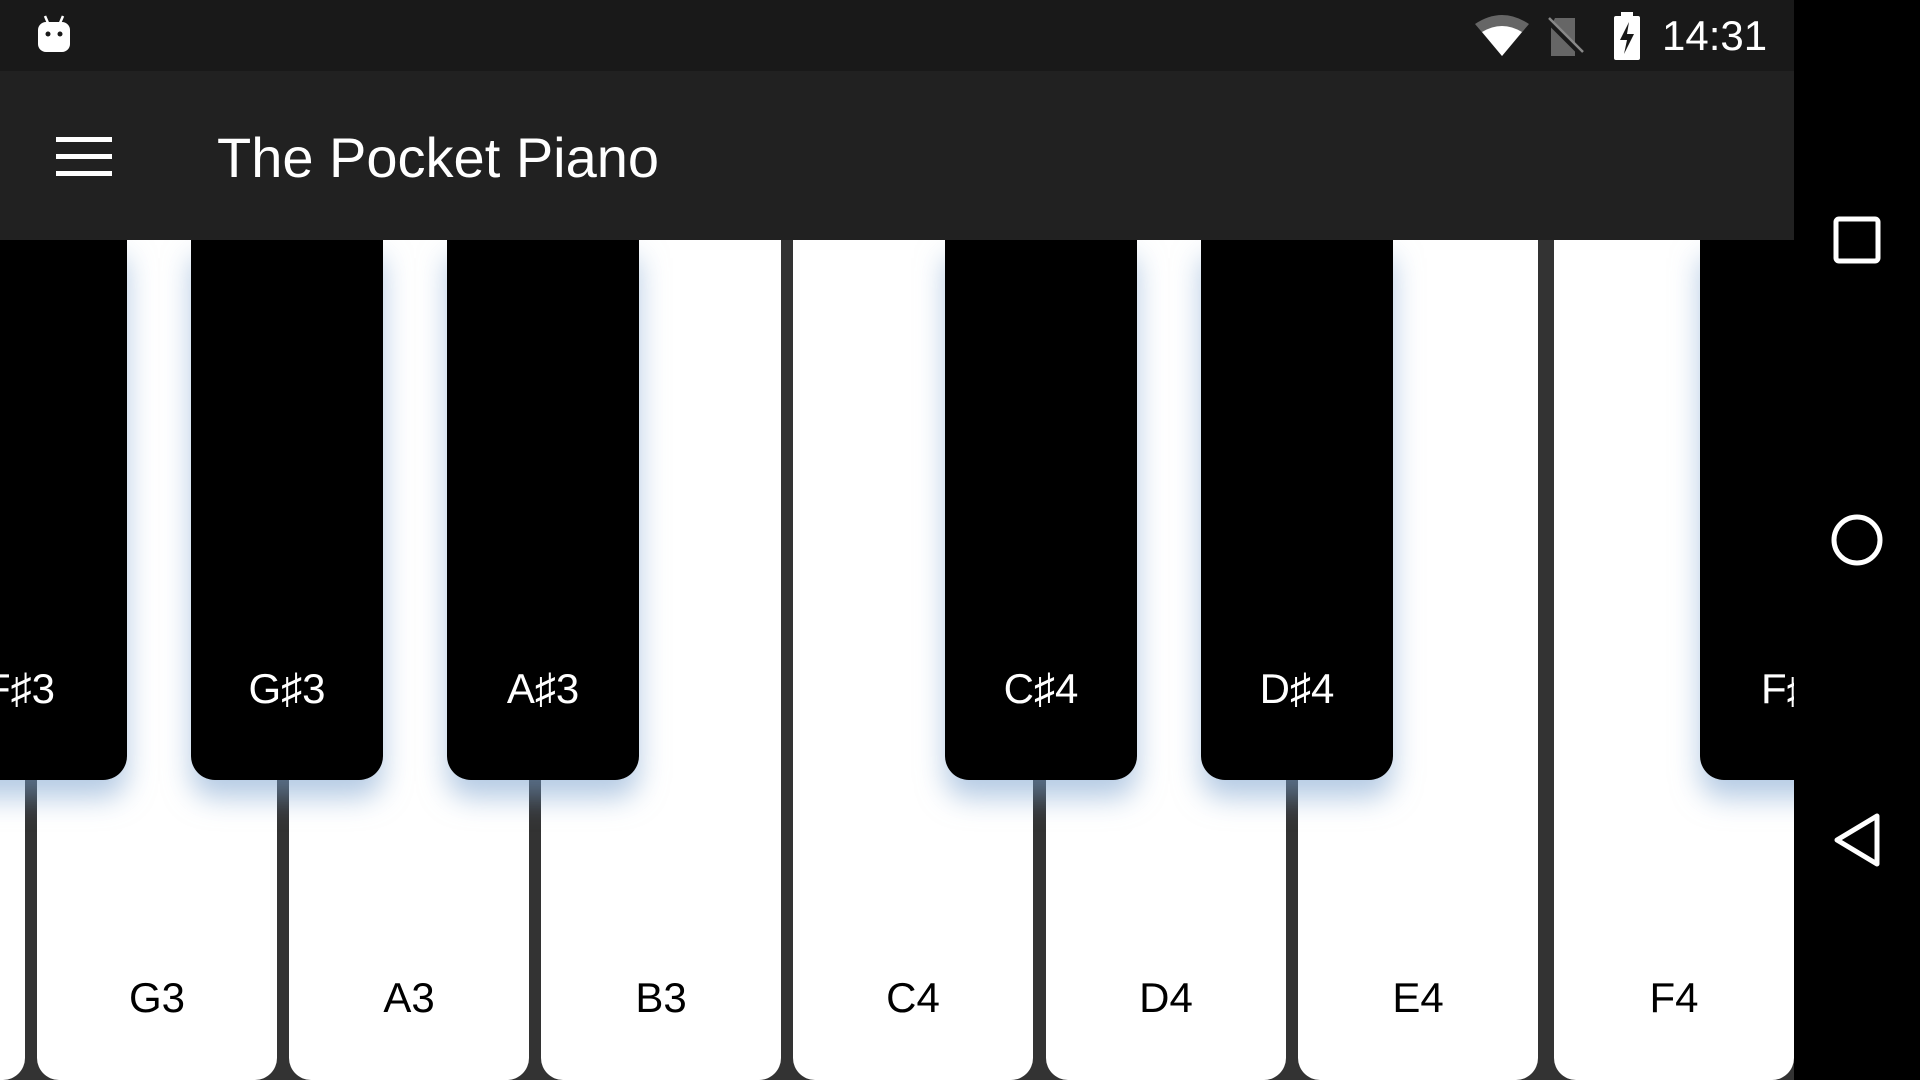  What do you see at coordinates (28, 688) in the screenshot?
I see `black-key-label: F♯3` at bounding box center [28, 688].